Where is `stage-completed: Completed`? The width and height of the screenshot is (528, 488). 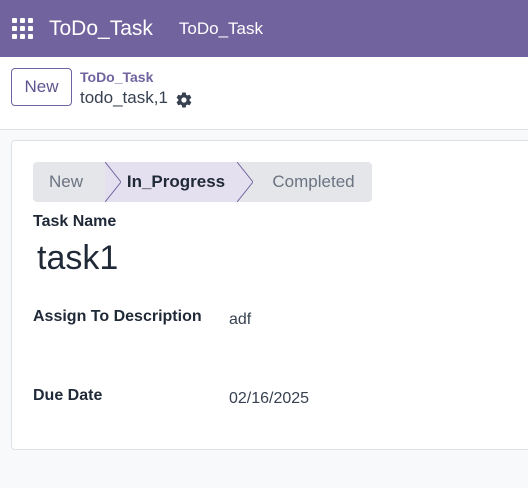
stage-completed: Completed is located at coordinates (304, 182).